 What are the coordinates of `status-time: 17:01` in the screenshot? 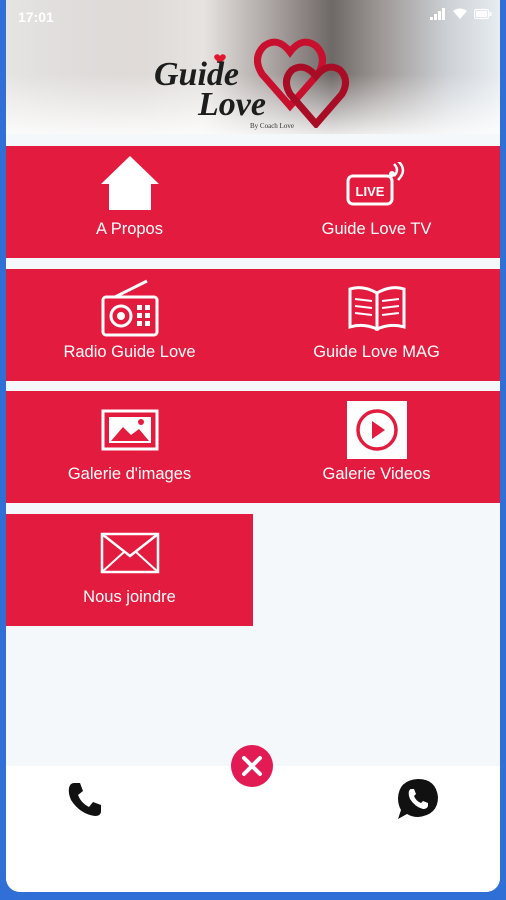 It's located at (36, 17).